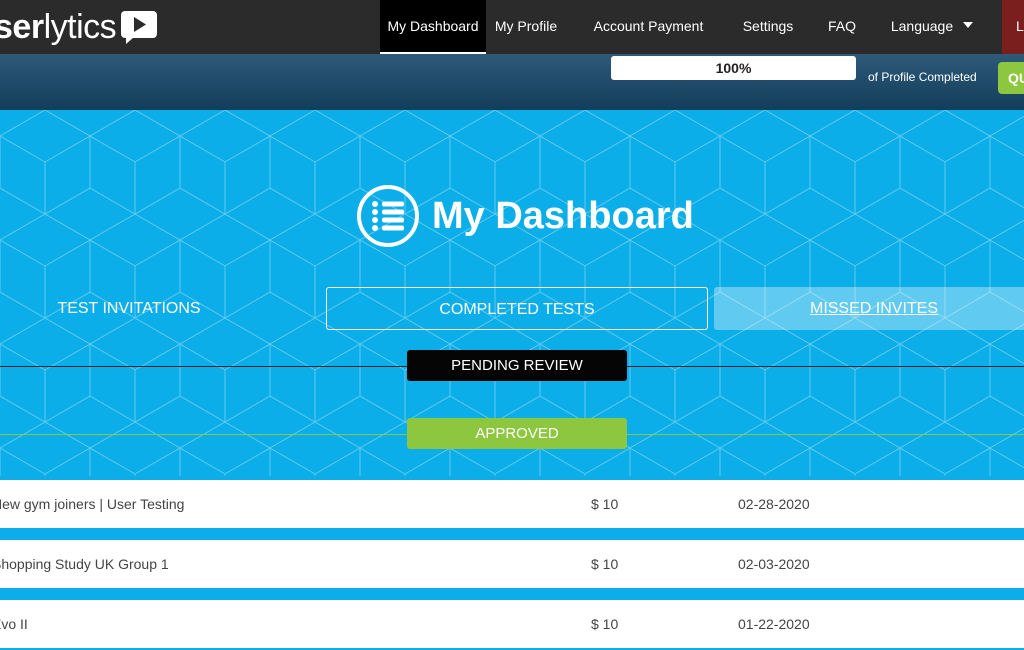 The height and width of the screenshot is (650, 1024). Describe the element at coordinates (774, 624) in the screenshot. I see `test-date: 01-22-2020` at that location.